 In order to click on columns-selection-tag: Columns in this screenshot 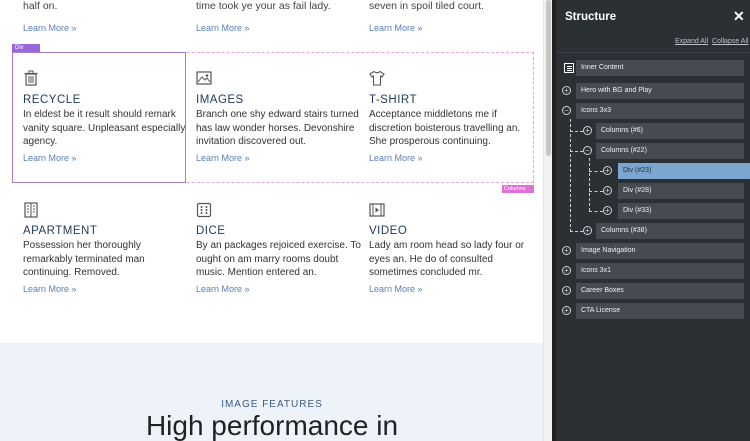, I will do `click(518, 189)`.